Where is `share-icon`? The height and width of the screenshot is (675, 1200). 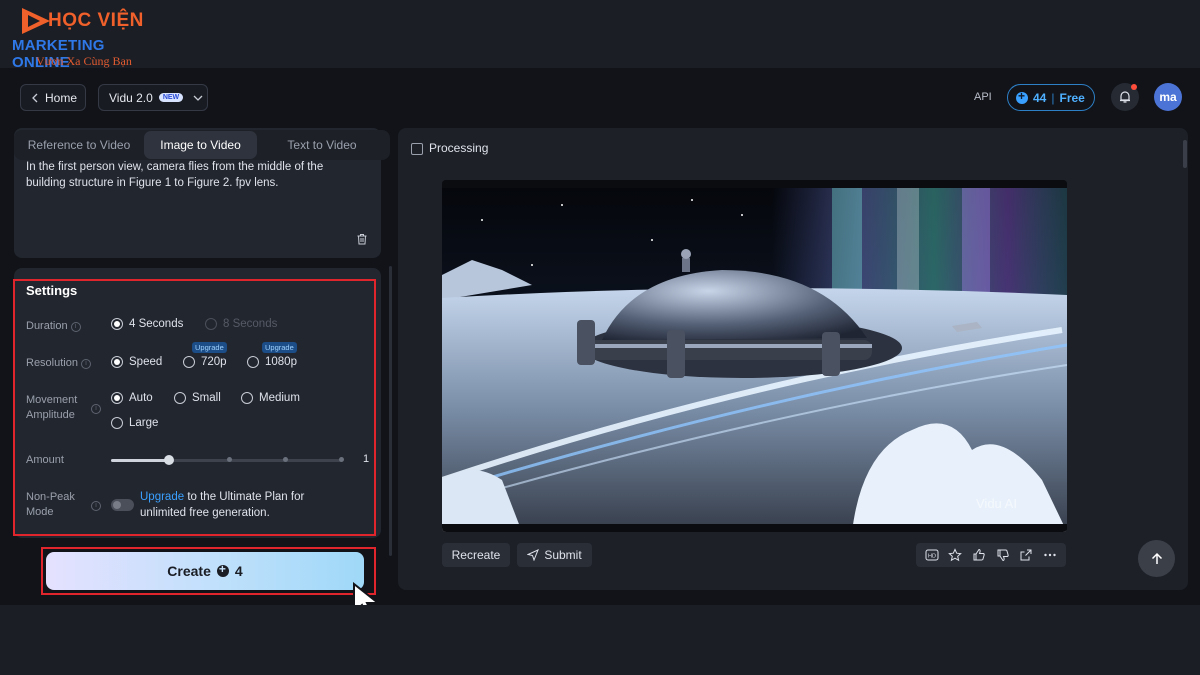 share-icon is located at coordinates (1026, 555).